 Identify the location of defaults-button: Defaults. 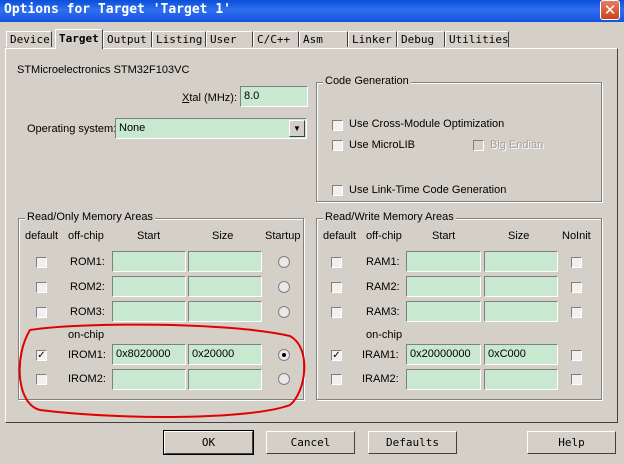
(412, 442).